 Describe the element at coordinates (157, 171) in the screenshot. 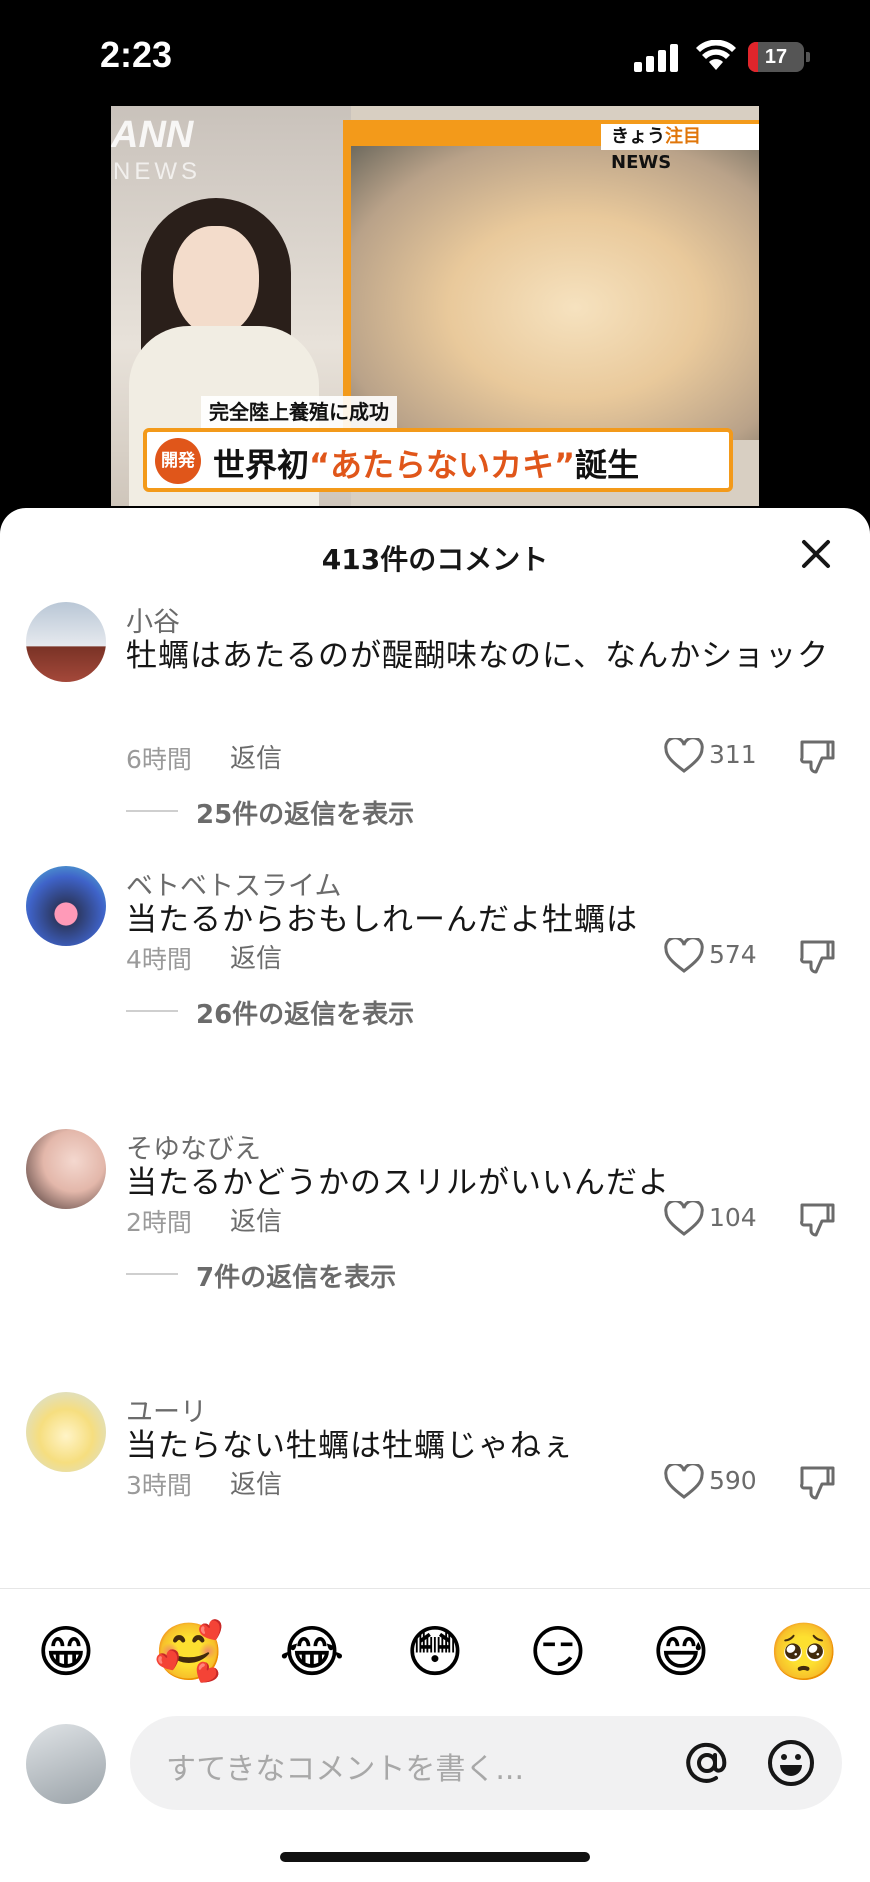

I see `ann-logo-sub: NEWS` at that location.